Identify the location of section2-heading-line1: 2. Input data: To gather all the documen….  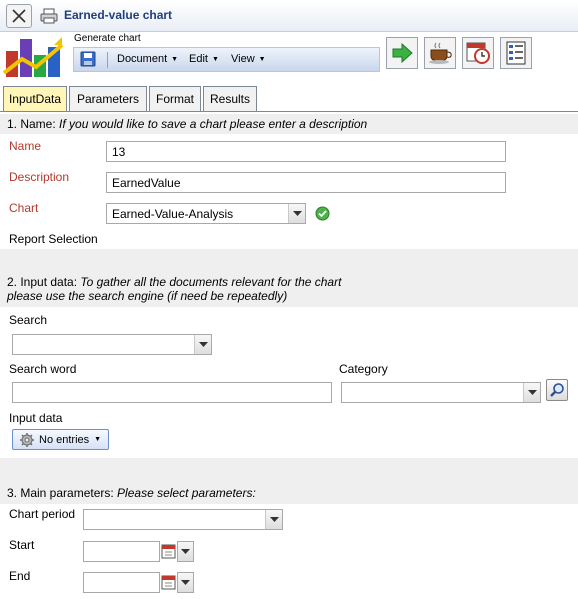
(292, 282).